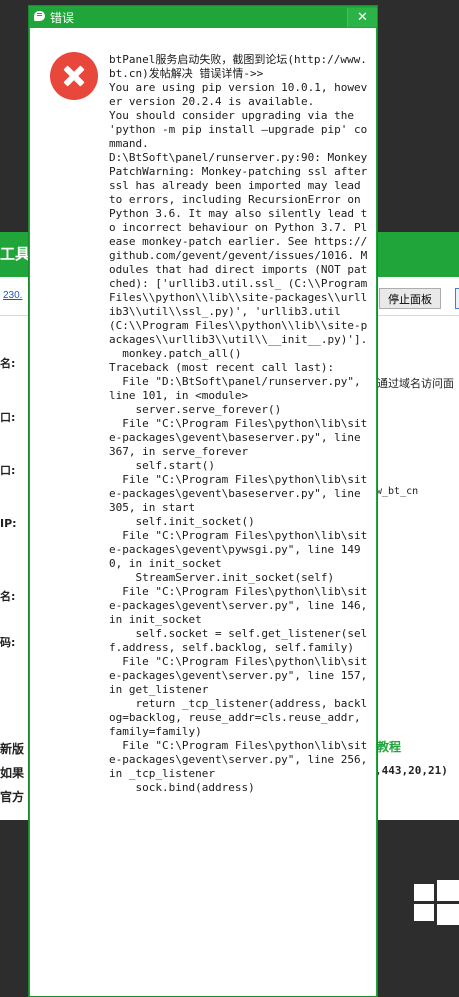 The height and width of the screenshot is (997, 459). Describe the element at coordinates (12, 749) in the screenshot. I see `notice-new-version: 新版` at that location.